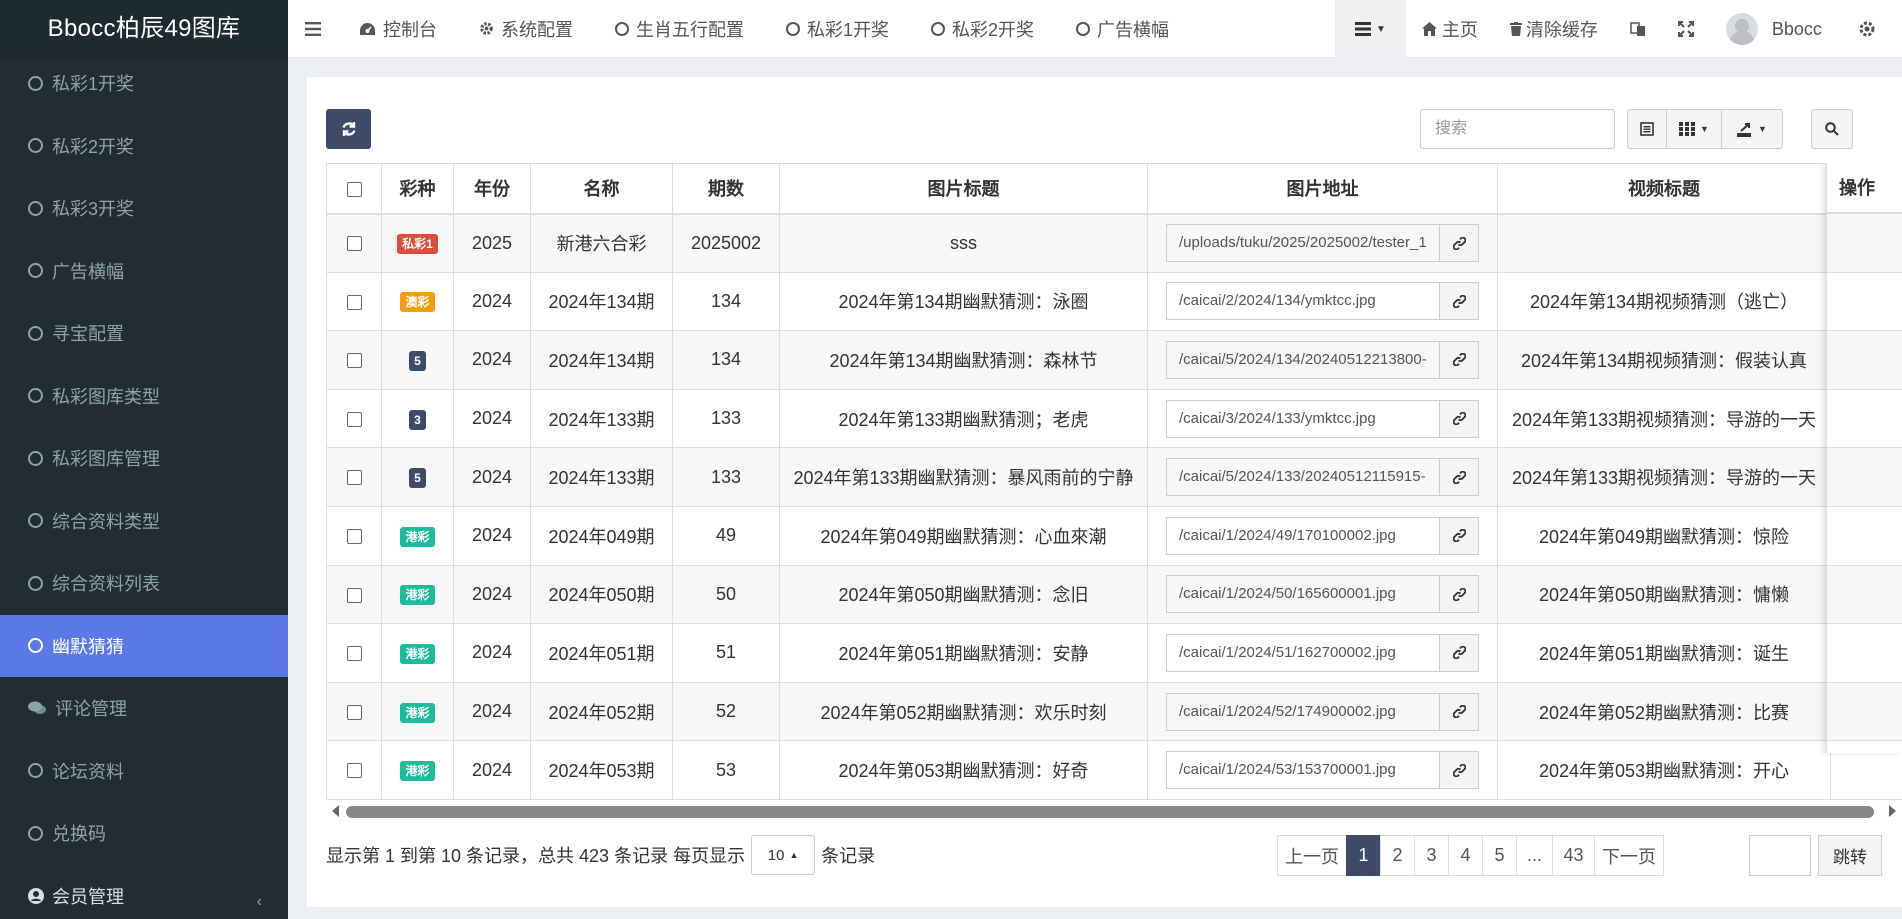  I want to click on image-url-input: /caicai/5/2024/134/20240512213800-, so click(1302, 359).